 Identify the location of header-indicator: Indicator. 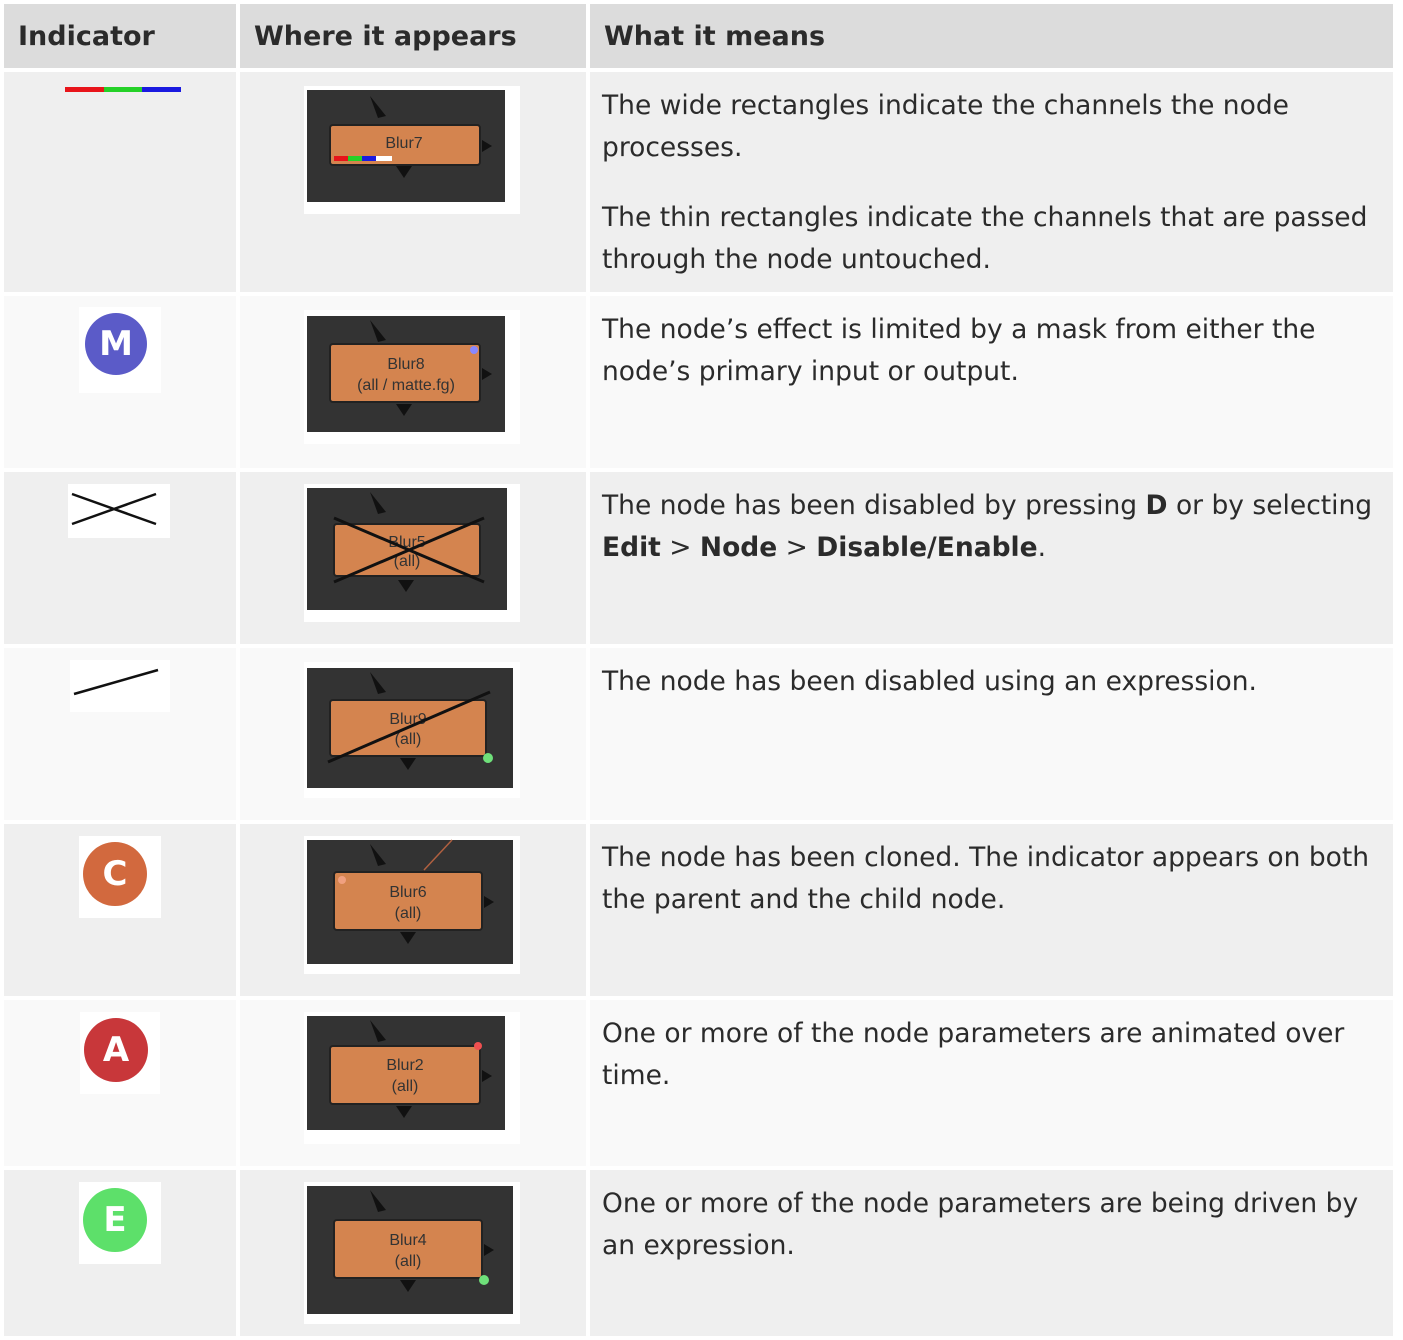
(120, 36).